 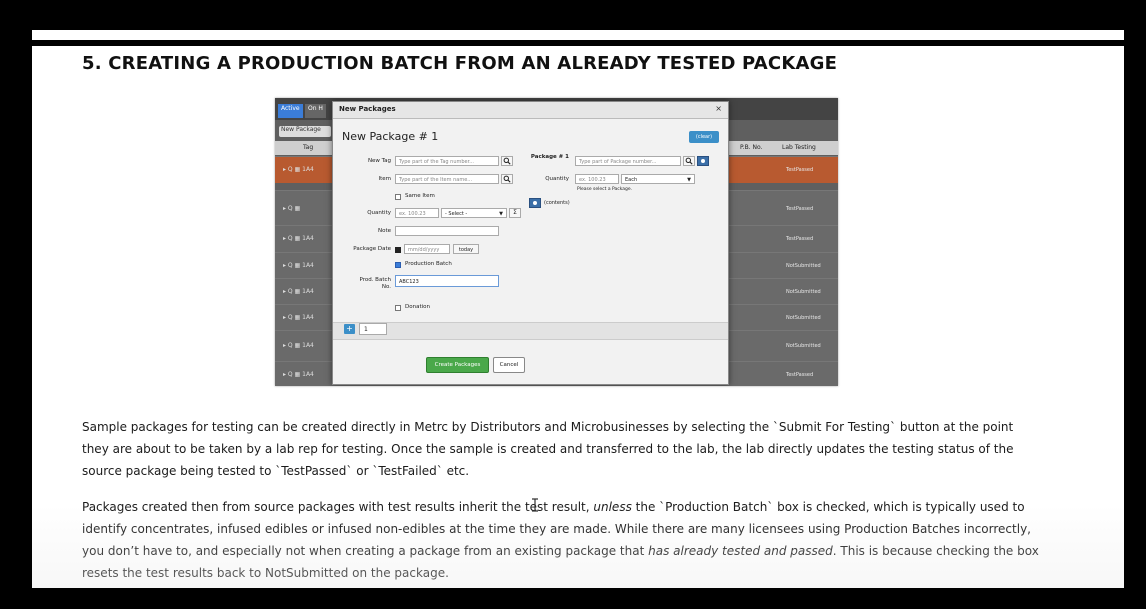 I want to click on contents-label: (contents), so click(x=557, y=203).